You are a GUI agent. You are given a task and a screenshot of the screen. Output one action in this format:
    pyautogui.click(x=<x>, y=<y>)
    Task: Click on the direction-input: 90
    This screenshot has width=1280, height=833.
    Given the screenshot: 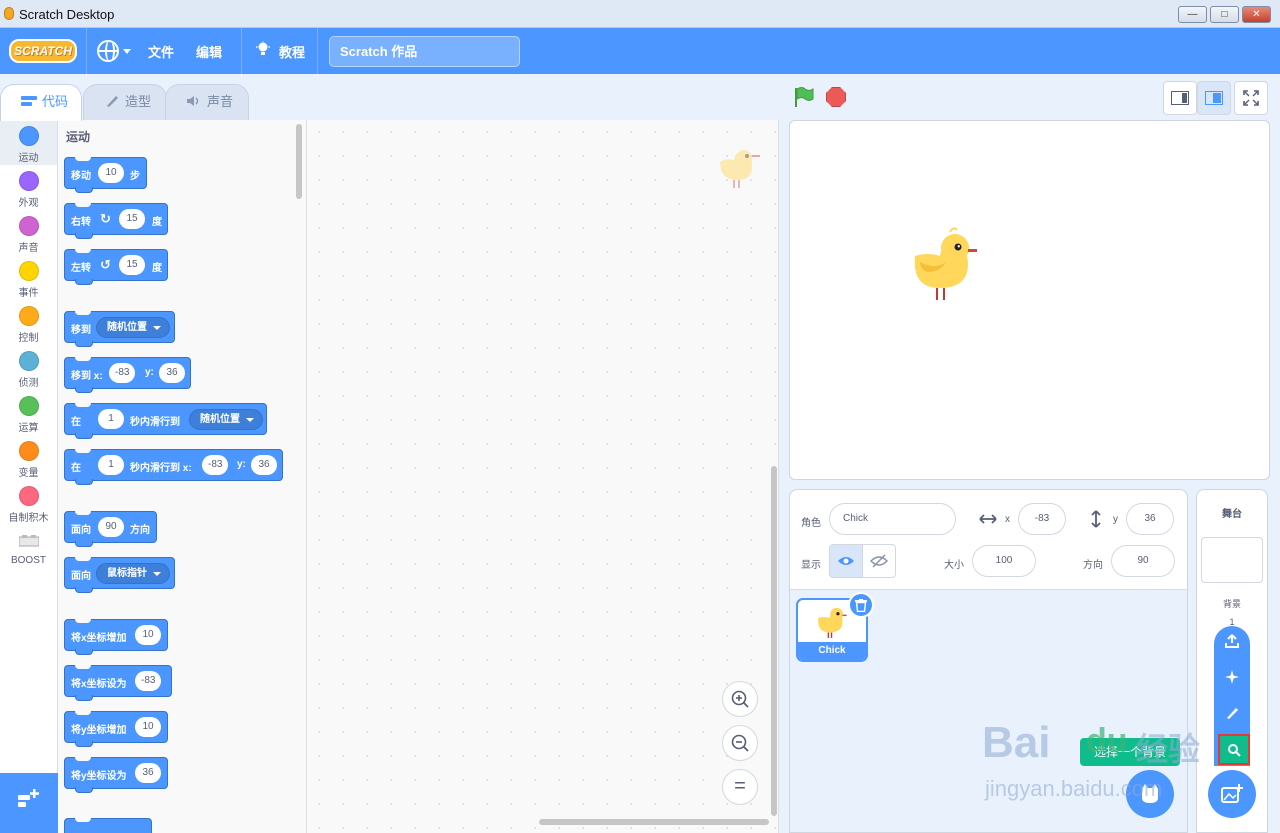 What is the action you would take?
    pyautogui.click(x=1143, y=561)
    